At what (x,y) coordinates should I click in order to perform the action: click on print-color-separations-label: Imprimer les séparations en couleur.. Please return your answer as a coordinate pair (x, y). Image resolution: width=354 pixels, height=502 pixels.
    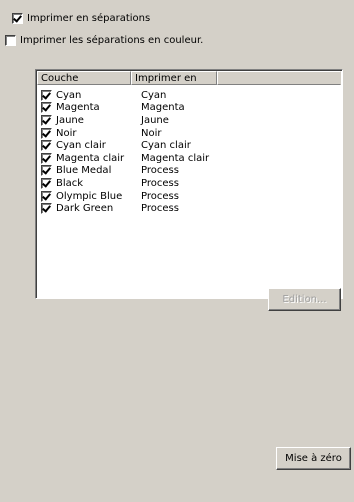
    Looking at the image, I should click on (112, 40).